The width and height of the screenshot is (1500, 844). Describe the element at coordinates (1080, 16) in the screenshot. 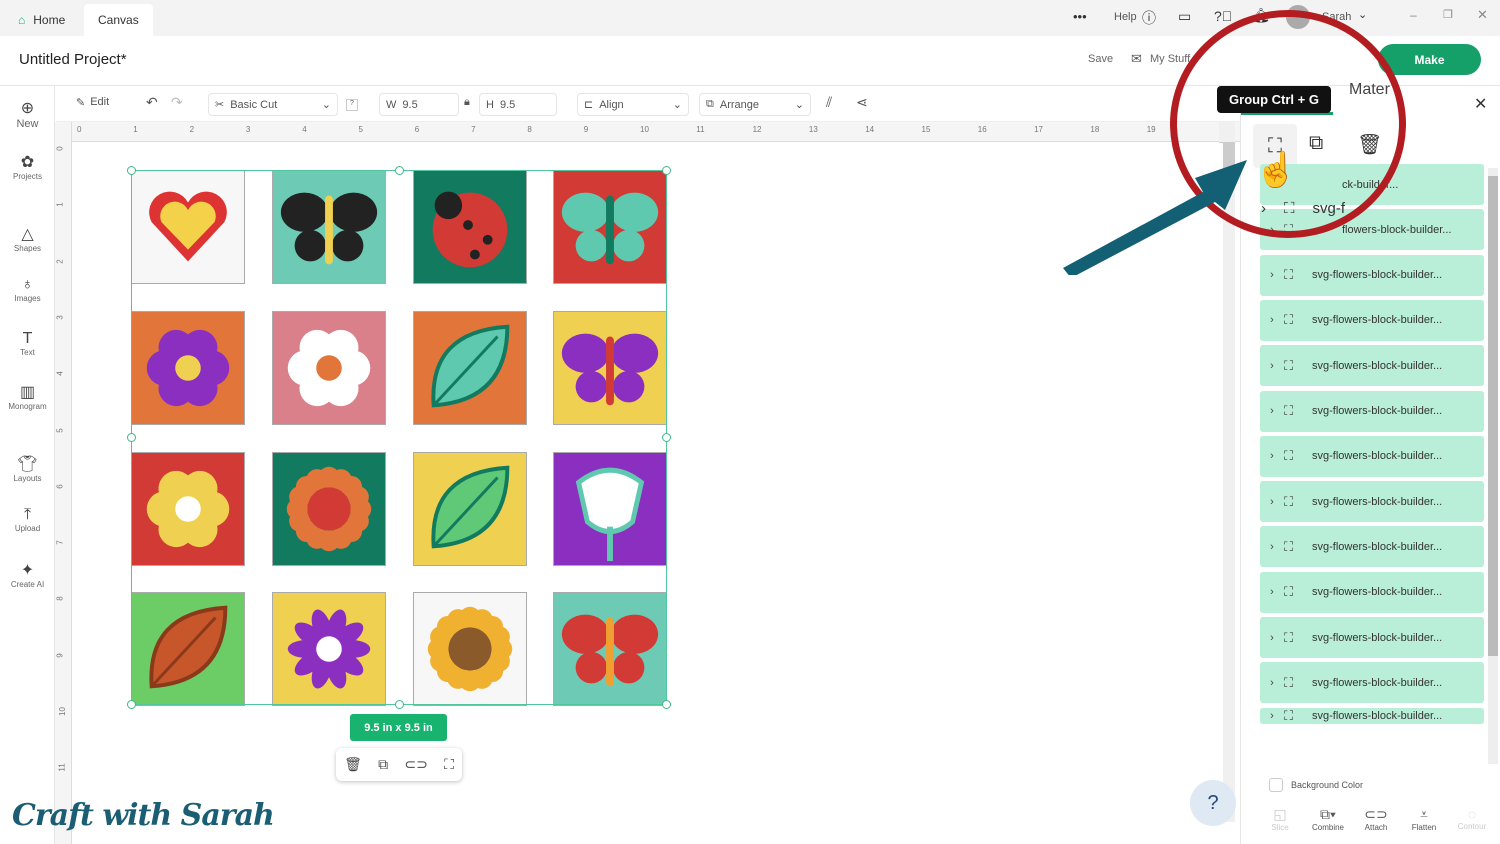

I see `more-menu-button: •••` at that location.